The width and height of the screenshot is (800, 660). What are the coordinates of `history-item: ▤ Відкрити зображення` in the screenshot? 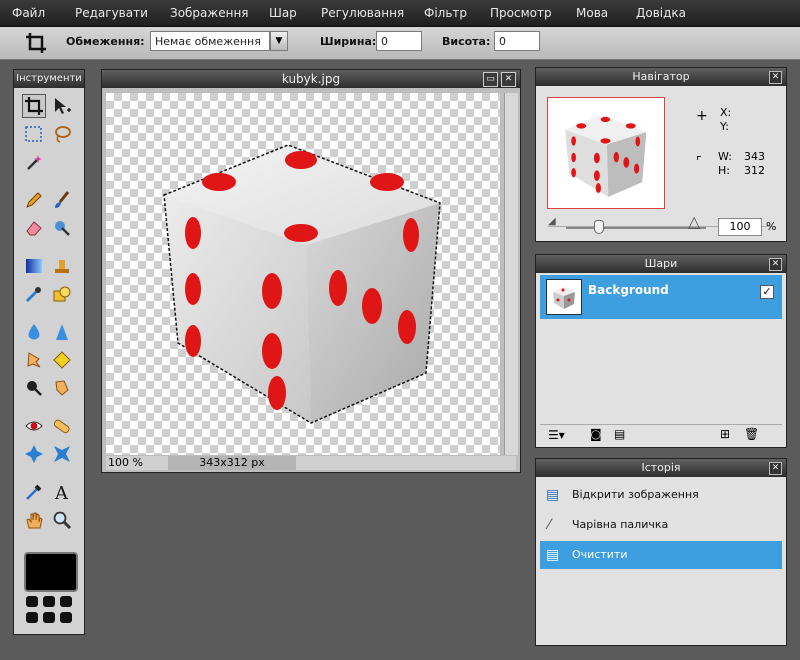 It's located at (661, 495).